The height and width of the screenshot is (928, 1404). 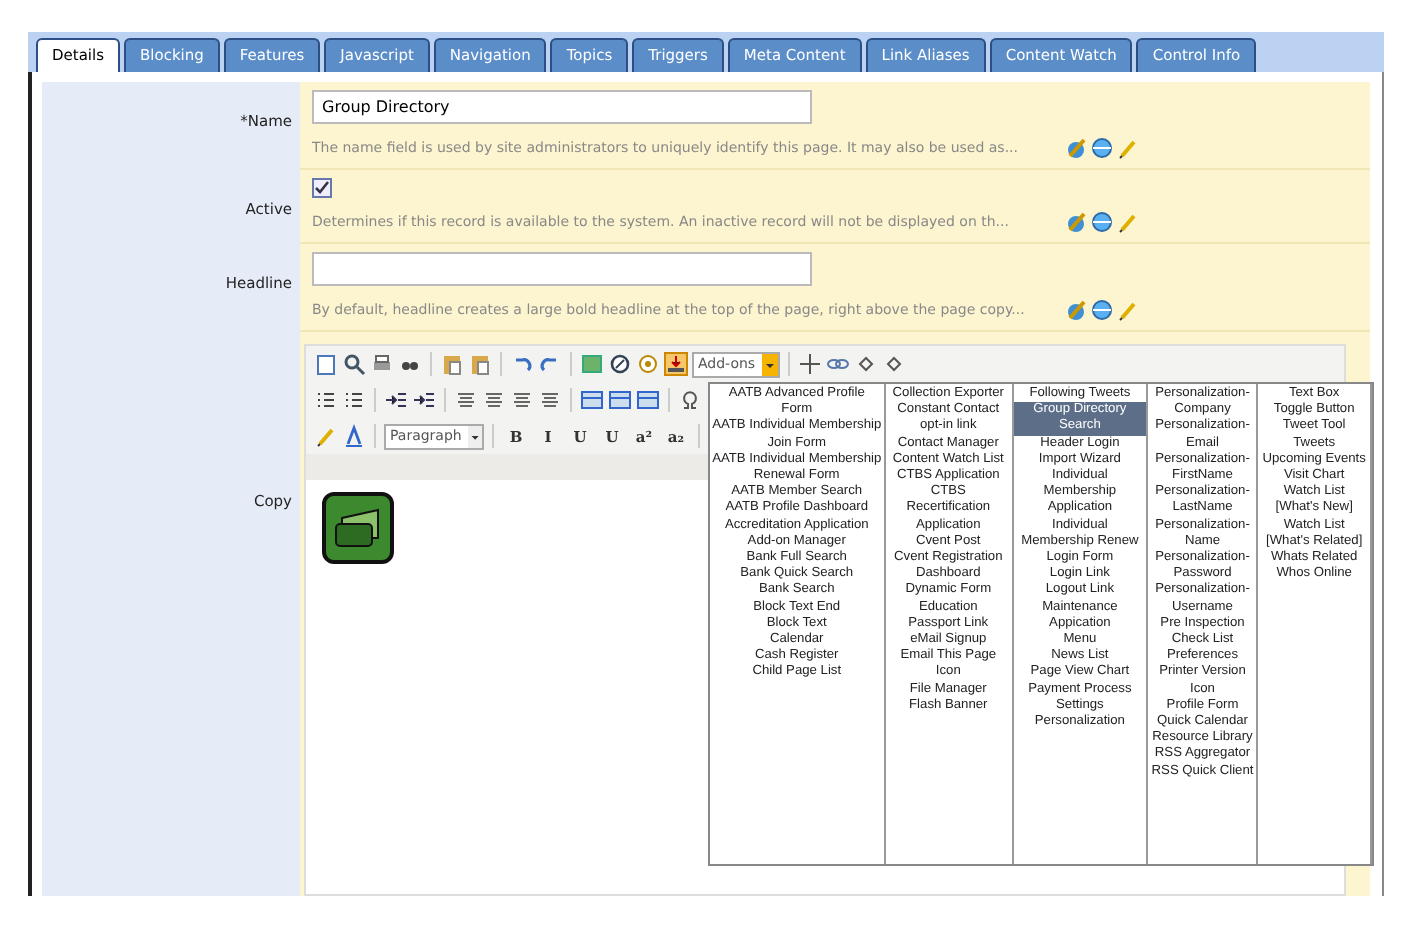 What do you see at coordinates (809, 364) in the screenshot?
I see `cross-icon` at bounding box center [809, 364].